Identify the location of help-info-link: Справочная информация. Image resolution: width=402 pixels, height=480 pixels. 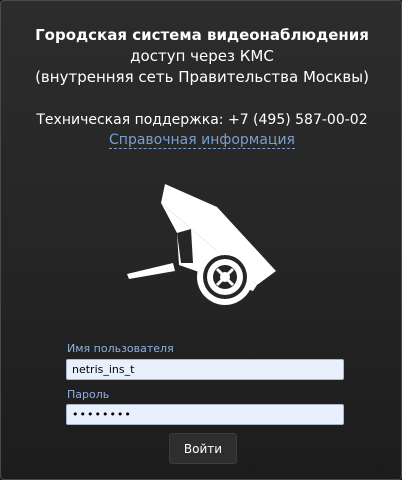
(202, 140).